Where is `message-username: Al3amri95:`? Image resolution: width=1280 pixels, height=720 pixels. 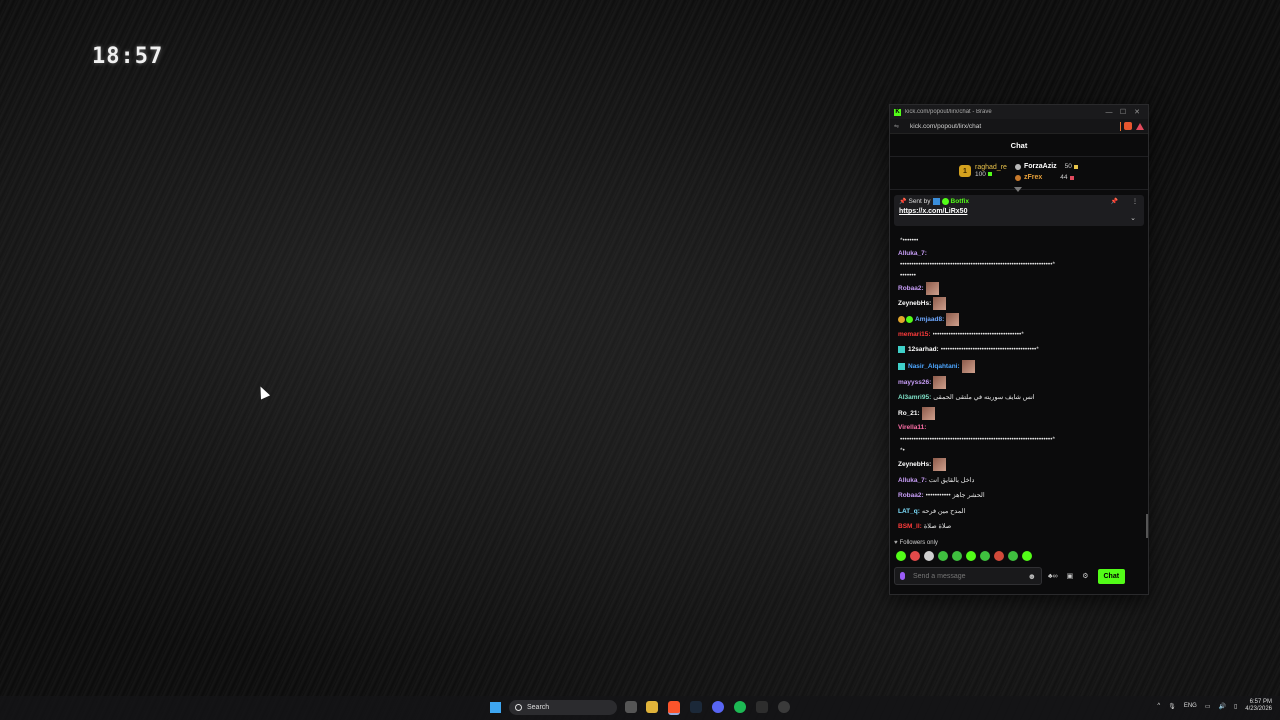 message-username: Al3amri95: is located at coordinates (914, 397).